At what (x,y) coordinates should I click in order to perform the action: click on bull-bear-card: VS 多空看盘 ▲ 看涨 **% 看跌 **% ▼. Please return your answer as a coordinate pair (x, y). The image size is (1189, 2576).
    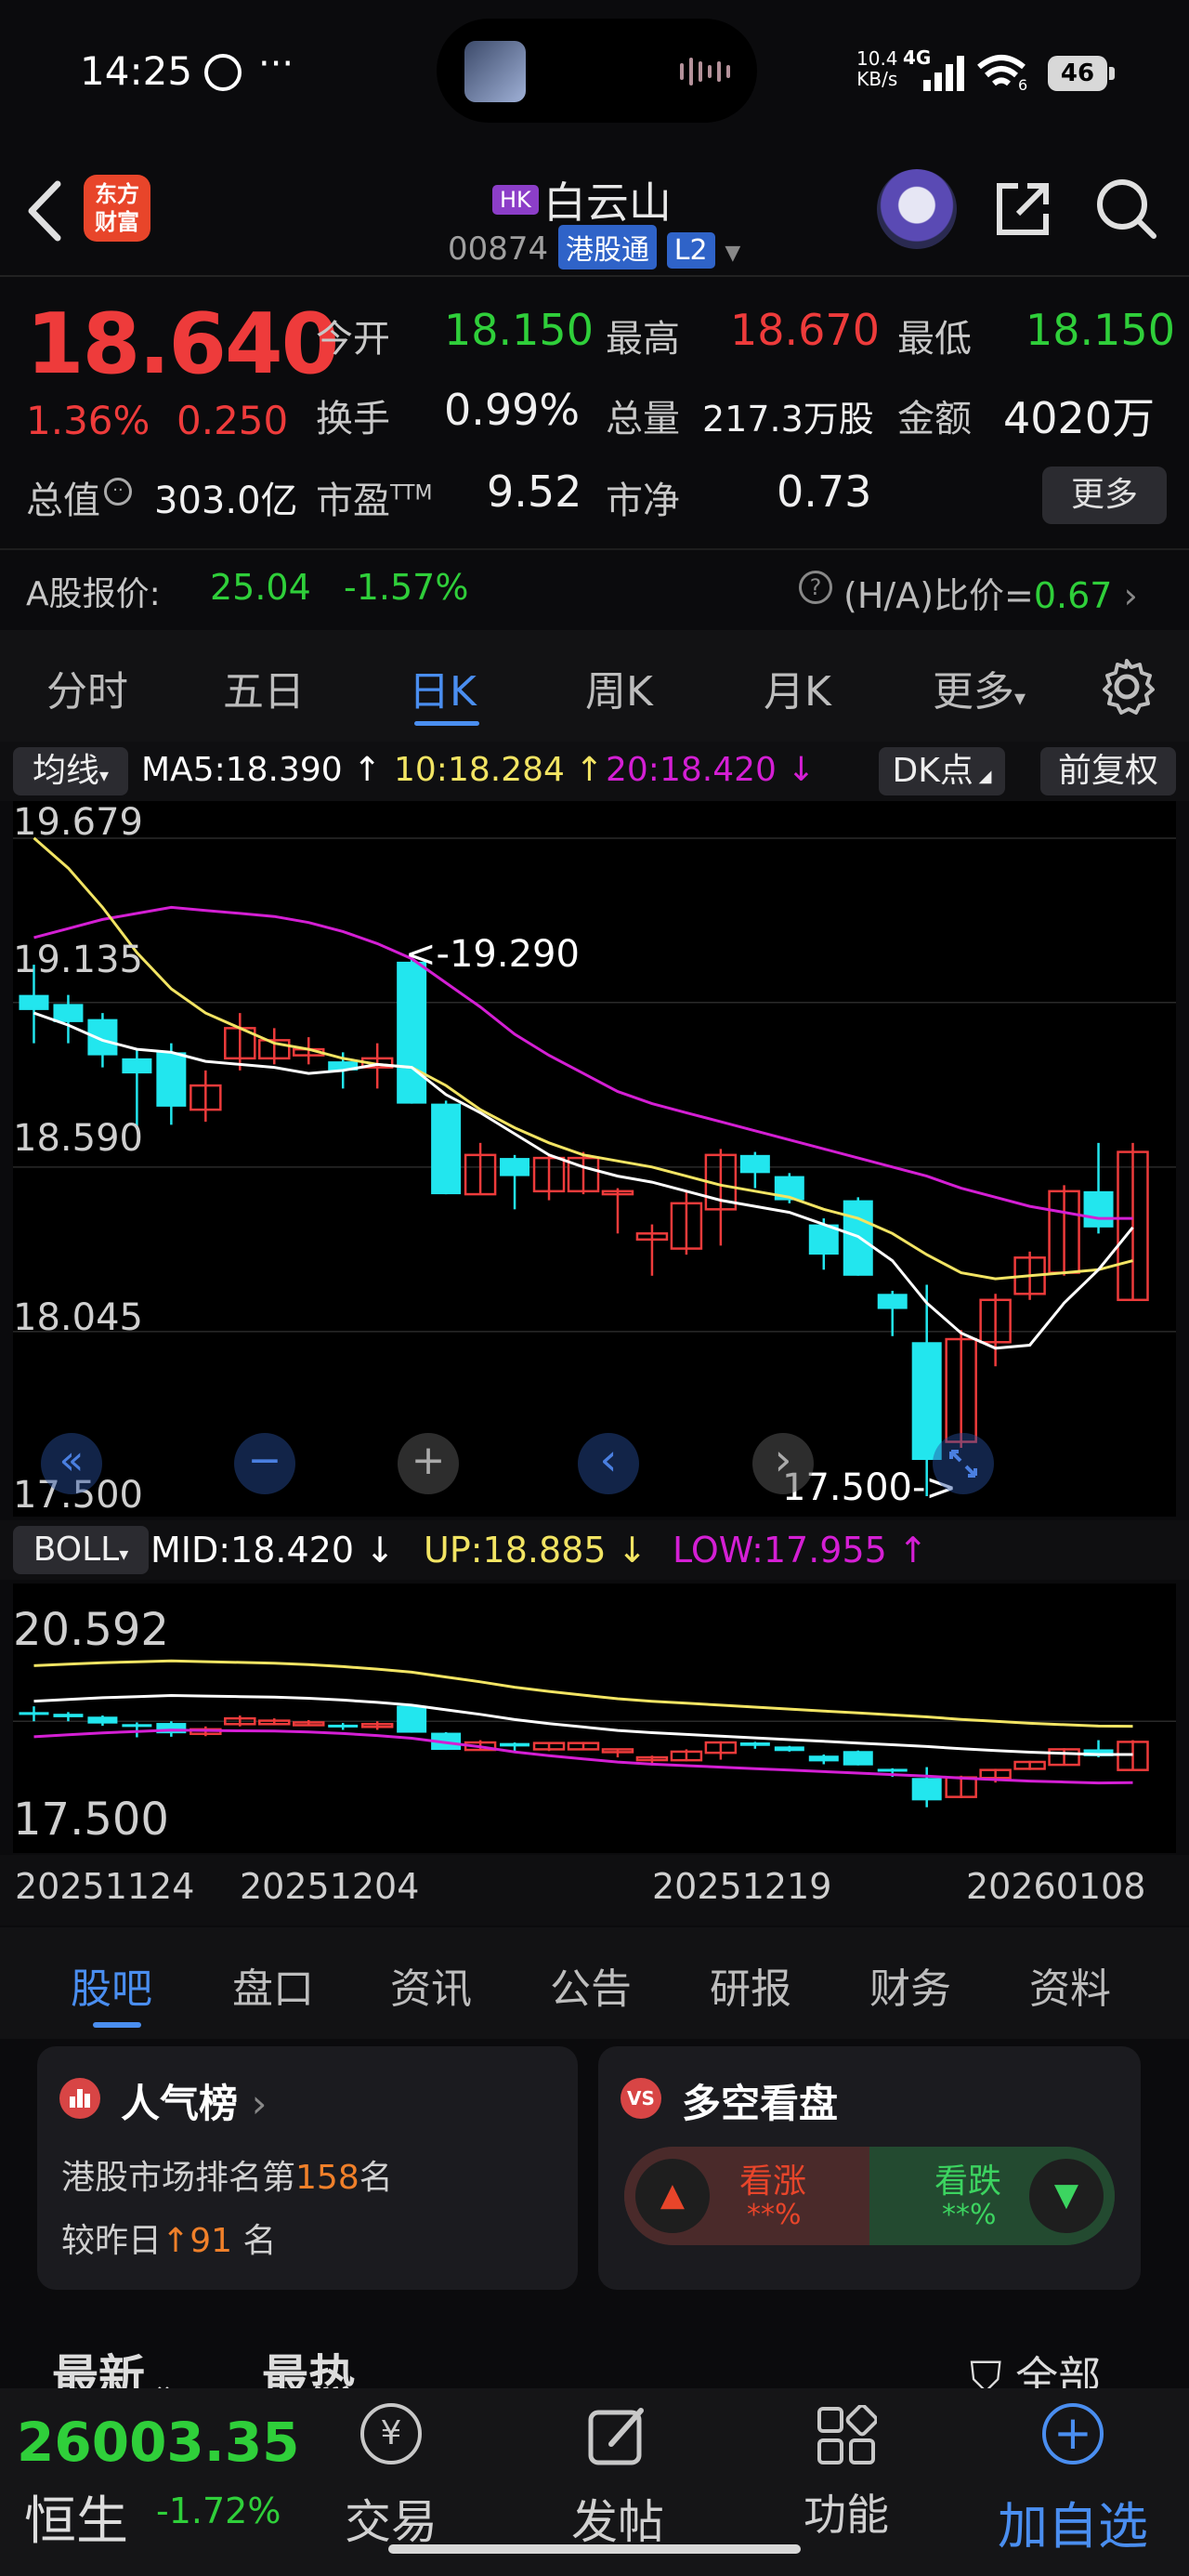
    Looking at the image, I should click on (869, 2168).